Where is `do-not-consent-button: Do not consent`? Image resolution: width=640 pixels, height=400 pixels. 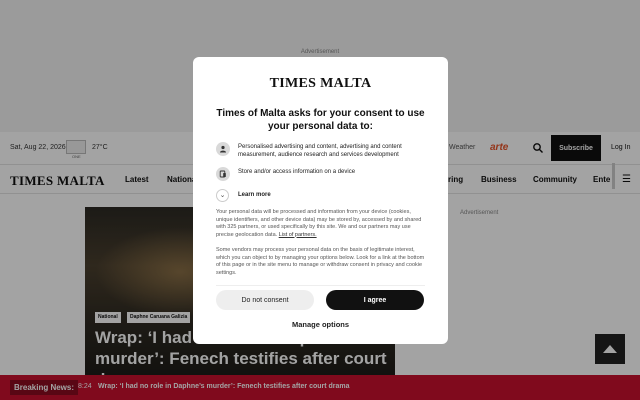 do-not-consent-button: Do not consent is located at coordinates (265, 300).